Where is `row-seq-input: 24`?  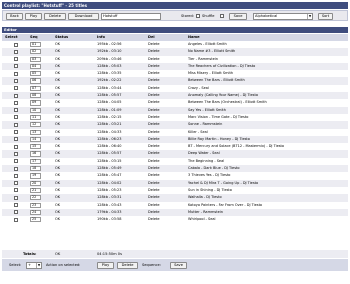
row-seq-input: 24 is located at coordinates (35, 212).